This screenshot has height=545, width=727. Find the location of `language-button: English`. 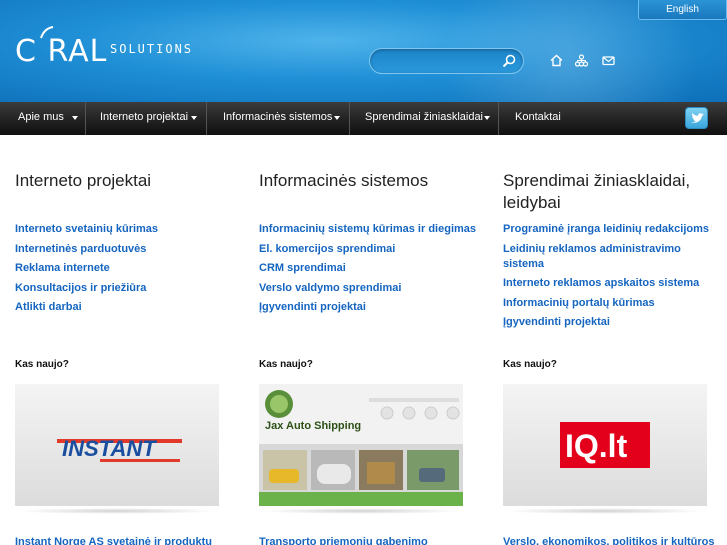

language-button: English is located at coordinates (682, 10).